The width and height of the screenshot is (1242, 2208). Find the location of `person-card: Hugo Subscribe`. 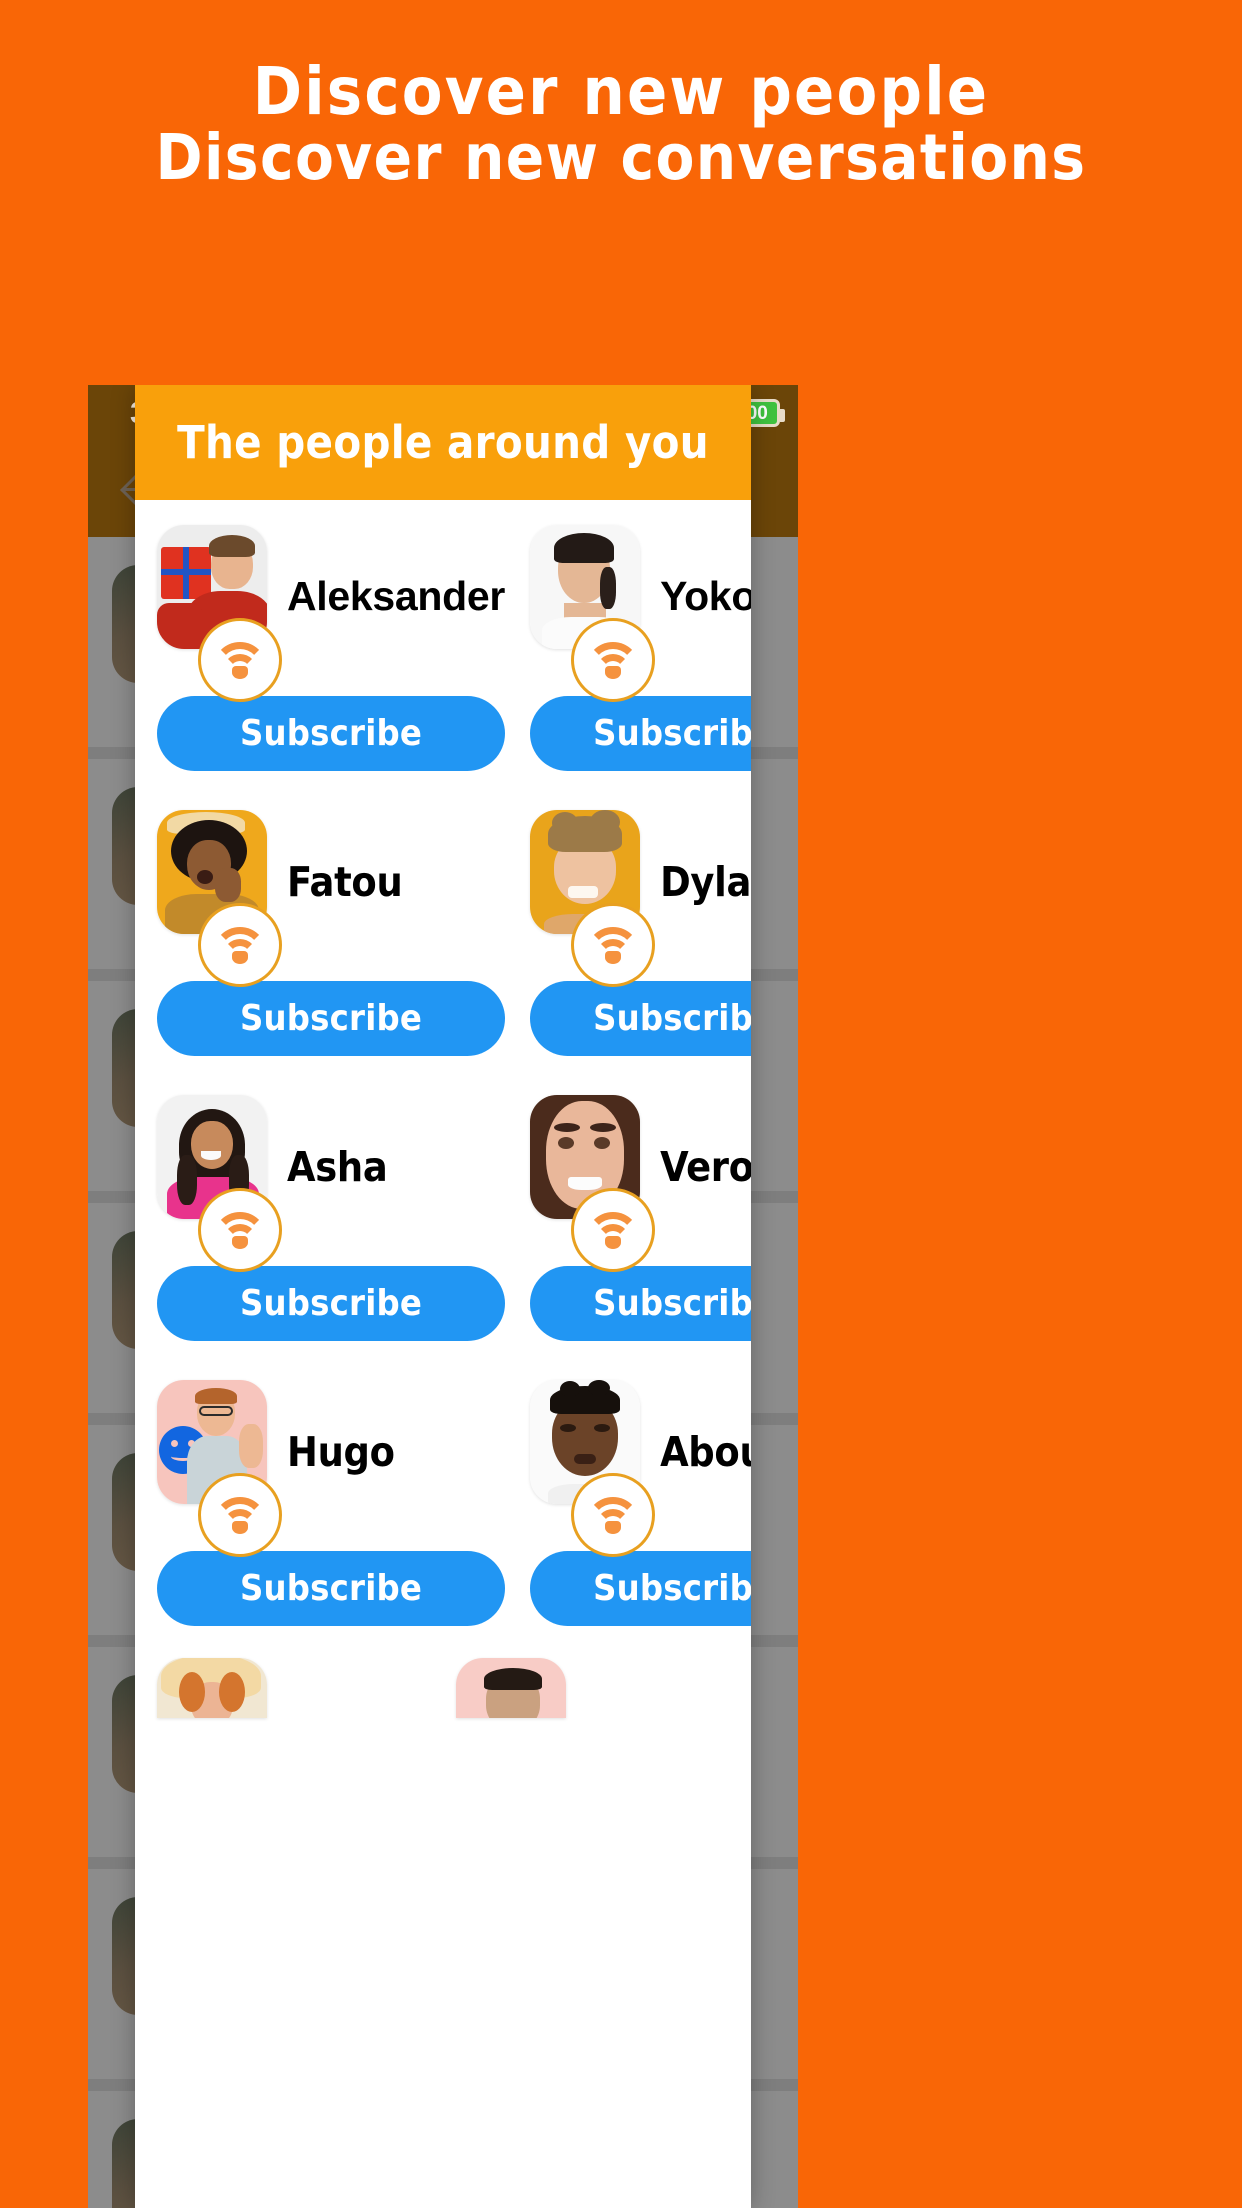

person-card: Hugo Subscribe is located at coordinates (331, 1515).